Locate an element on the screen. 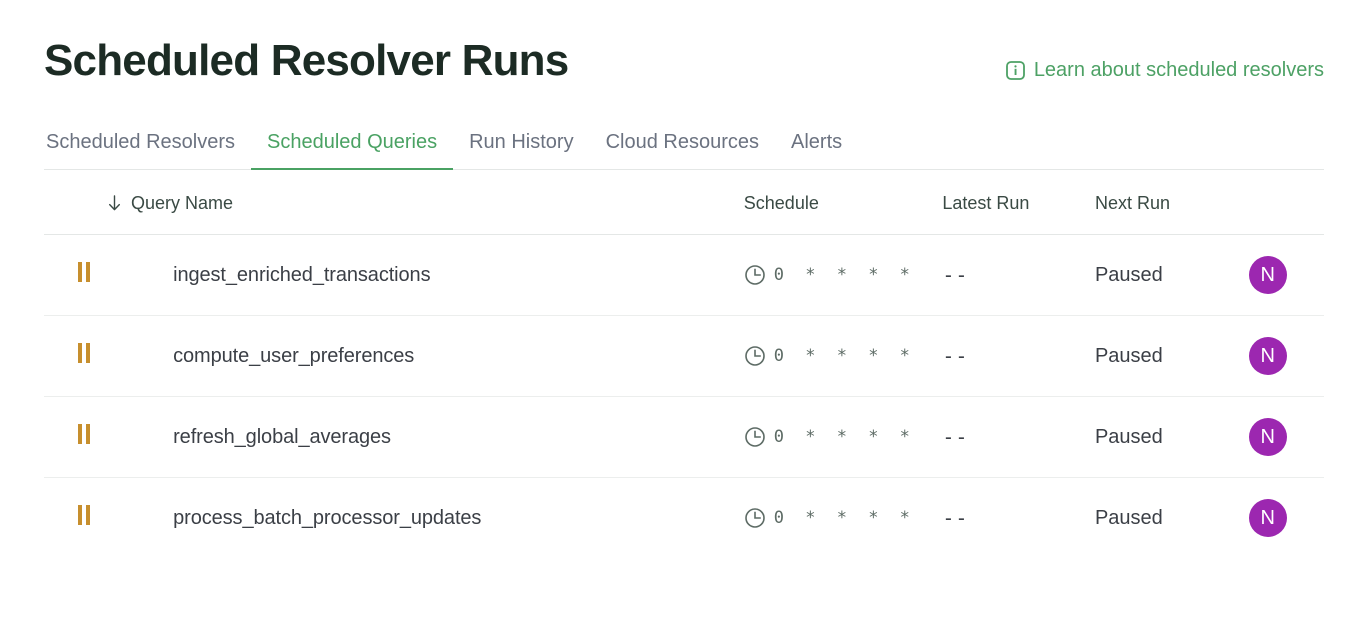  info-icon is located at coordinates (1015, 70).